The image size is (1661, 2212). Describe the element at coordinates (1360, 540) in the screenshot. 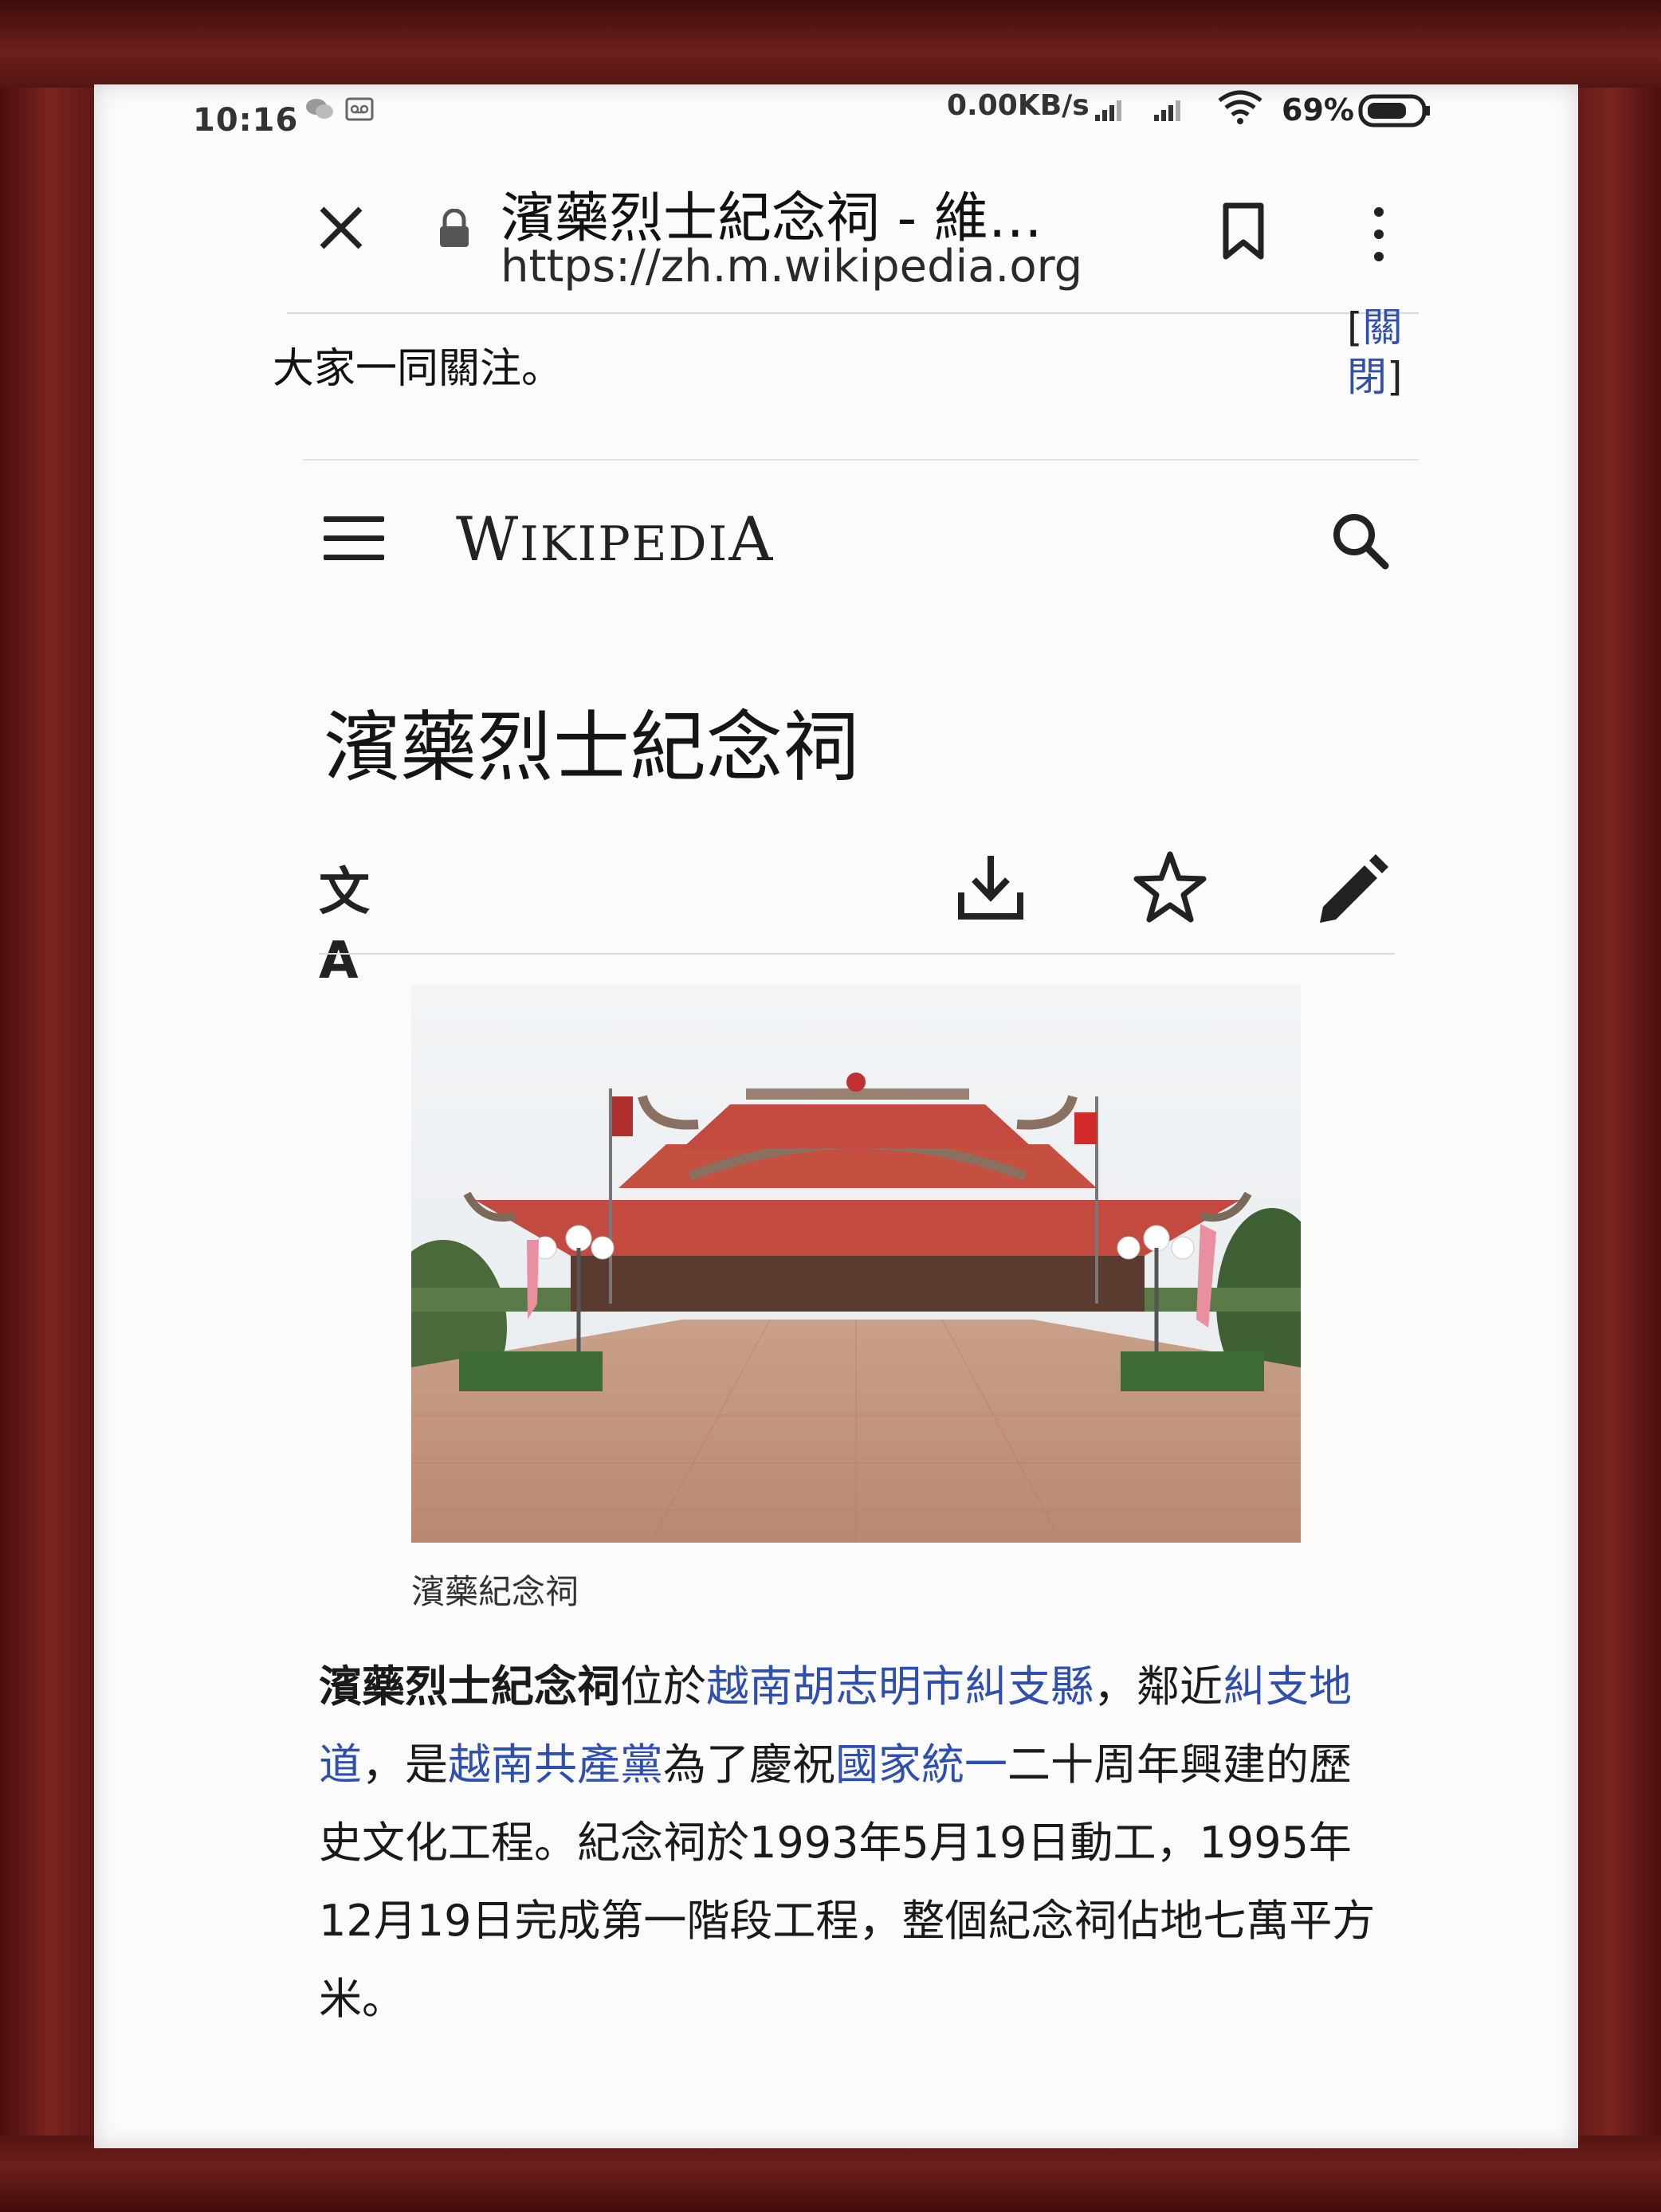

I see `search-icon` at that location.